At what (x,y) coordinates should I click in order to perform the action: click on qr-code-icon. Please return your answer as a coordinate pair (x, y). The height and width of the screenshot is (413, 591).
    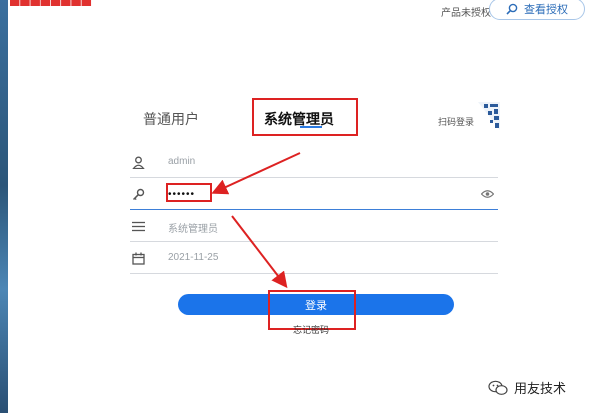
    Looking at the image, I should click on (489, 116).